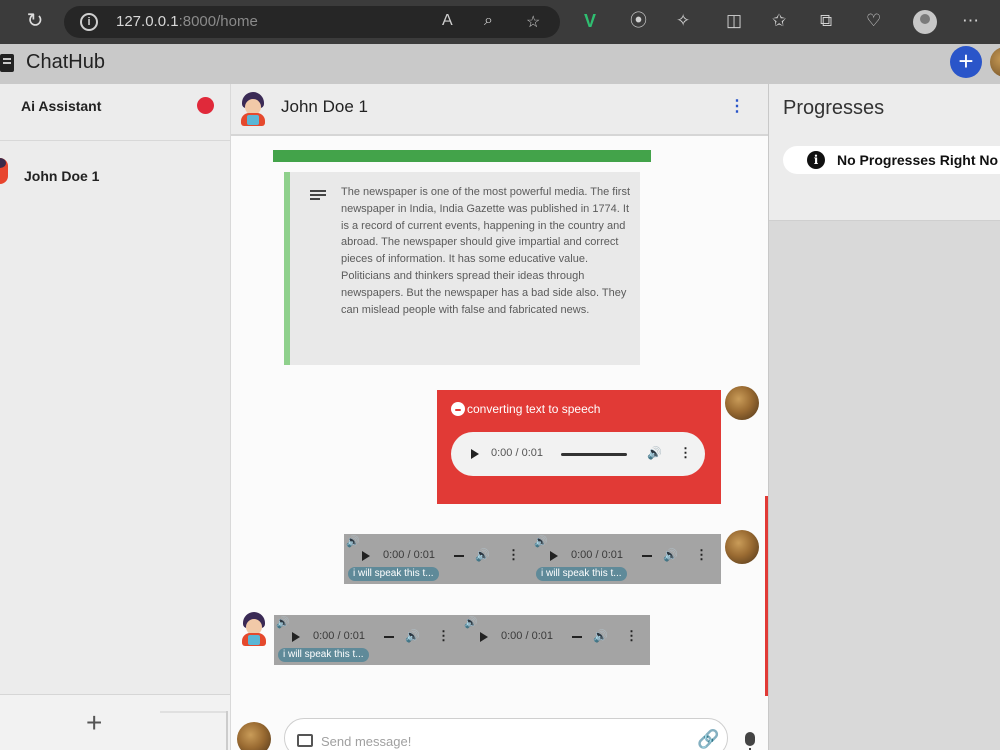 The width and height of the screenshot is (1000, 750). What do you see at coordinates (779, 21) in the screenshot?
I see `favorites-icon: ✩` at bounding box center [779, 21].